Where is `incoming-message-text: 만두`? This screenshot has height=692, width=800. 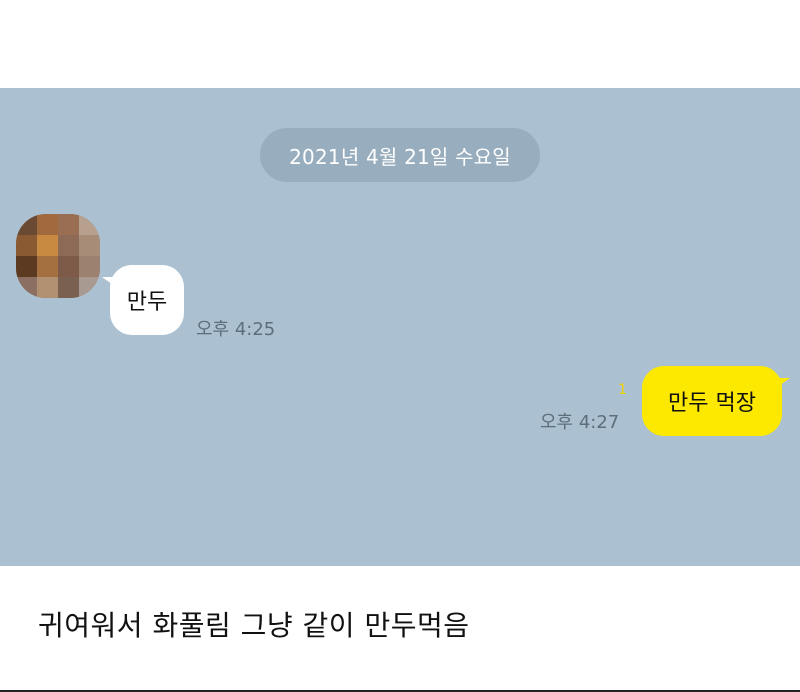
incoming-message-text: 만두 is located at coordinates (147, 302).